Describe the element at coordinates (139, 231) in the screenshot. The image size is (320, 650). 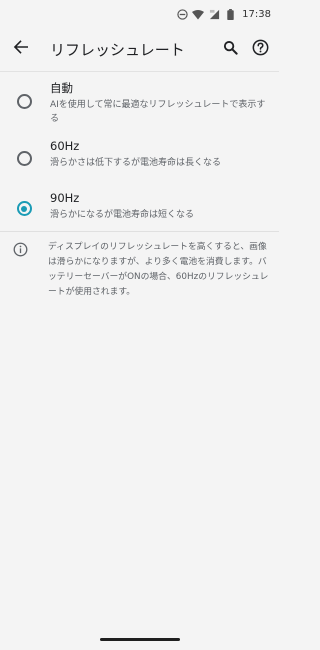
I see `section-divider` at that location.